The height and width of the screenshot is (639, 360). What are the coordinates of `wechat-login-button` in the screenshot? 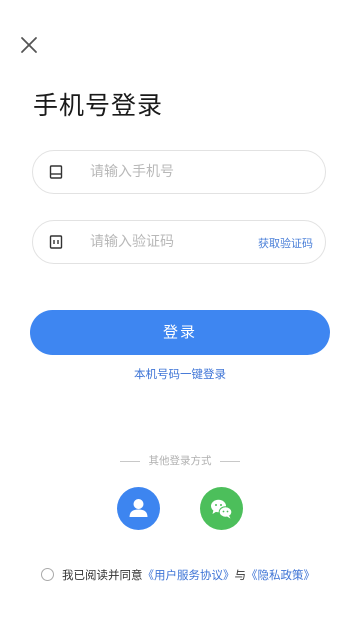 It's located at (221, 508).